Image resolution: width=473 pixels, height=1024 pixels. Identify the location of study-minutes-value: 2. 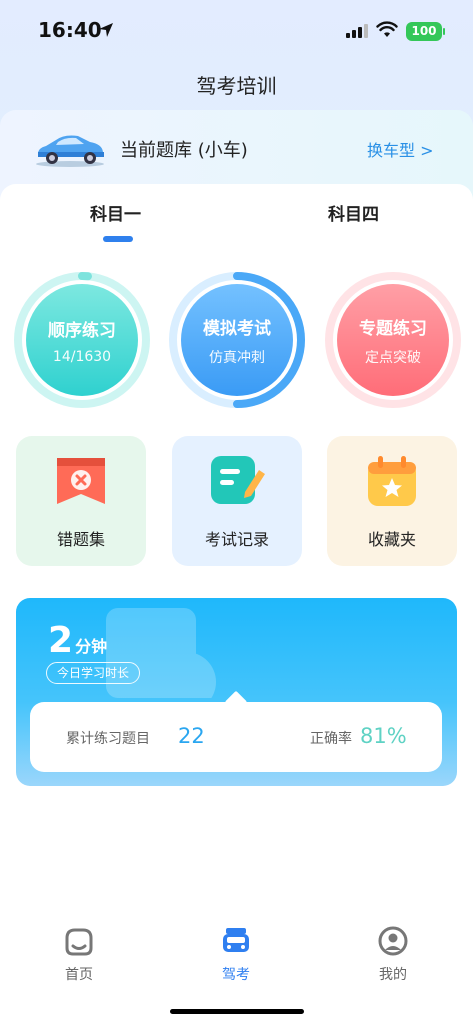
(61, 640).